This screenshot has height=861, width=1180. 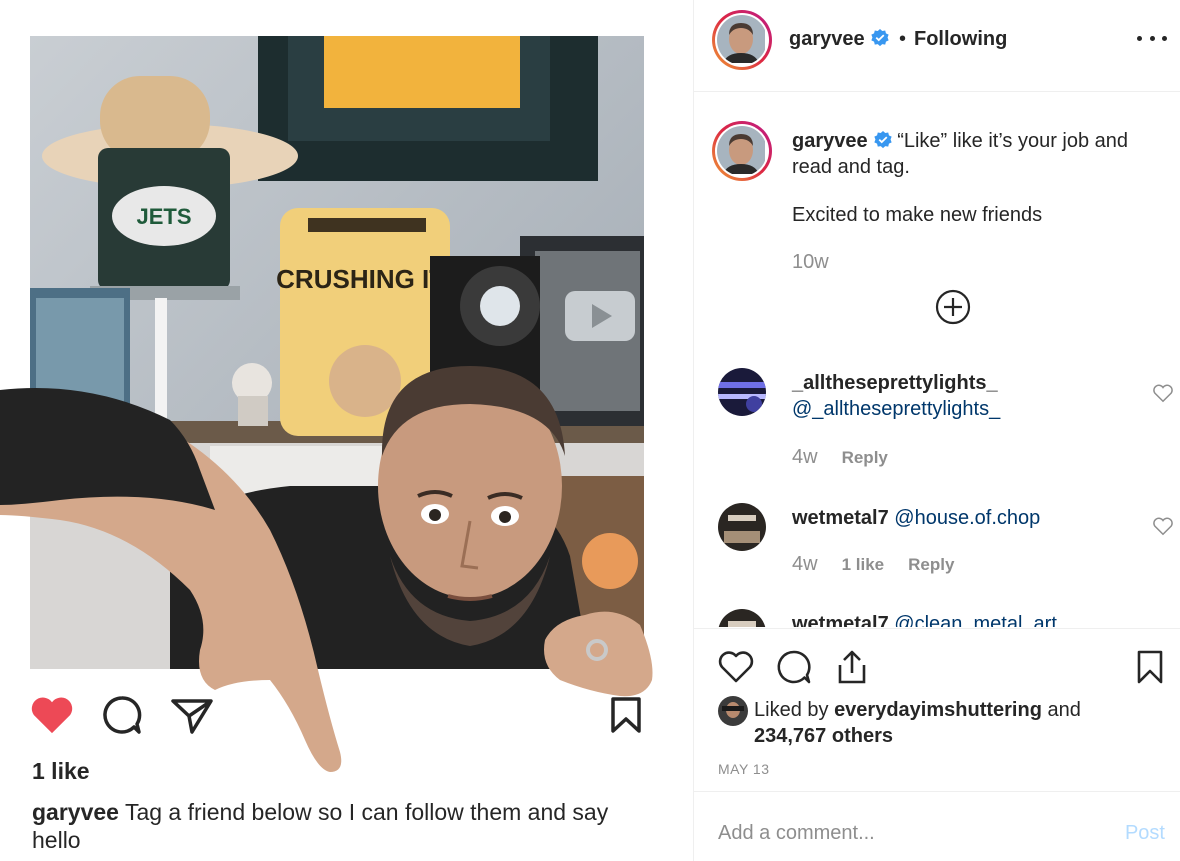 I want to click on comment-meta: 4w Reply, so click(x=852, y=457).